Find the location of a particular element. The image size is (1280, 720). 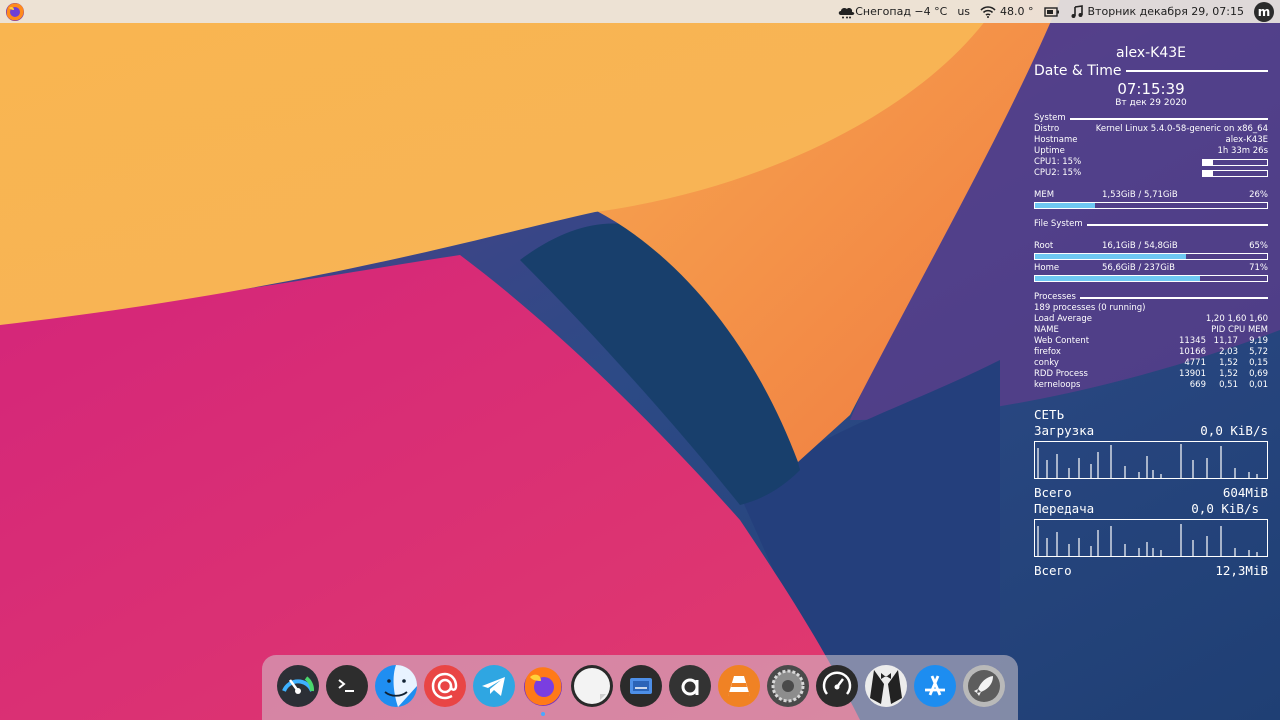

root-percent: 65% is located at coordinates (1258, 246).